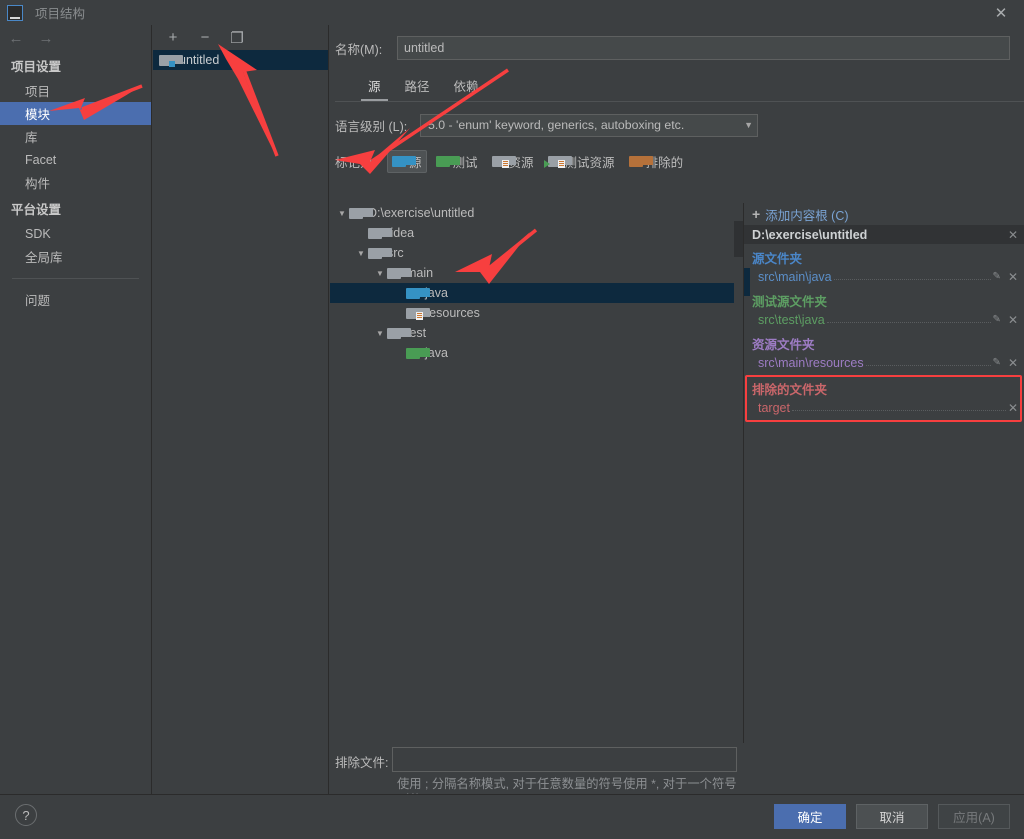  What do you see at coordinates (884, 214) in the screenshot?
I see `add-content-root-button: + 添加内容根 (C)` at bounding box center [884, 214].